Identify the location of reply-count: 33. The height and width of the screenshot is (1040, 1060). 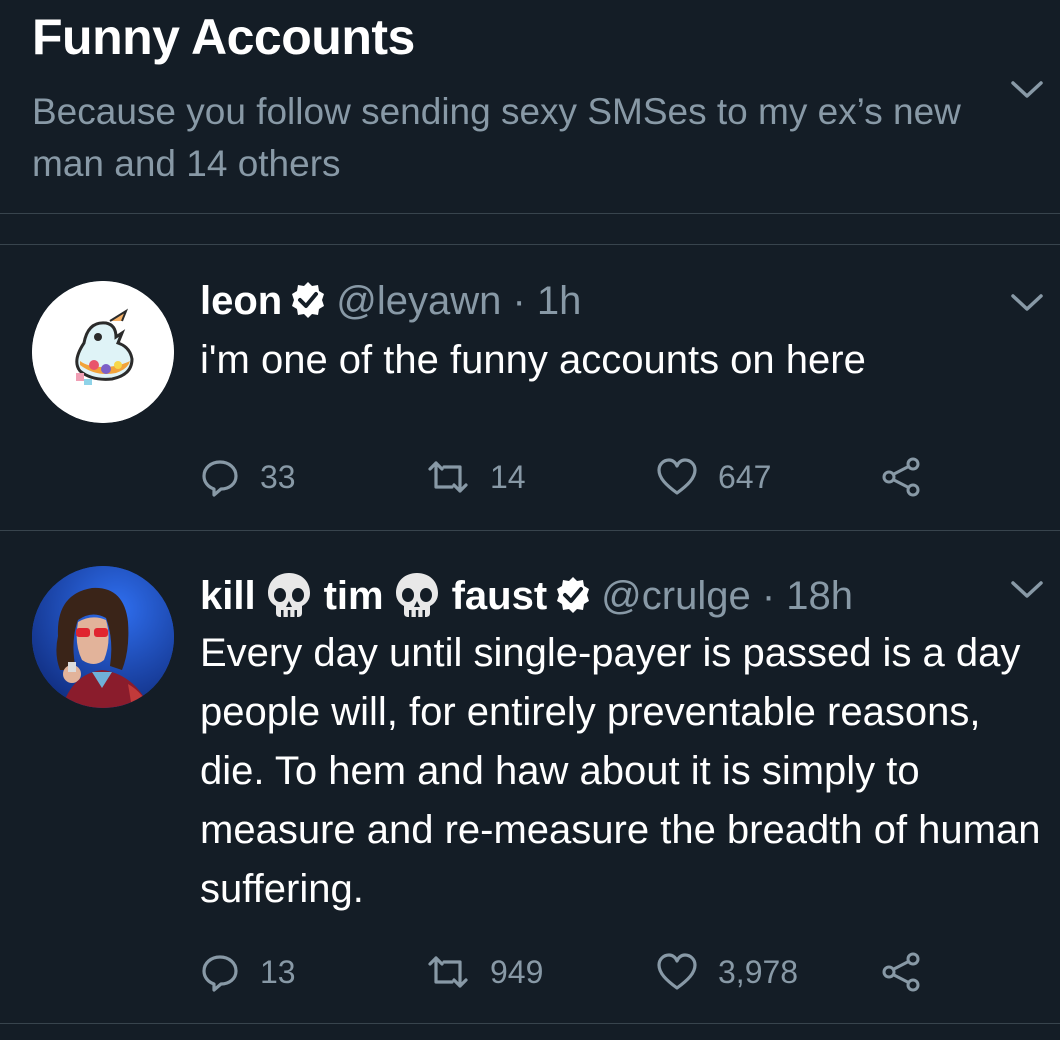
(278, 476).